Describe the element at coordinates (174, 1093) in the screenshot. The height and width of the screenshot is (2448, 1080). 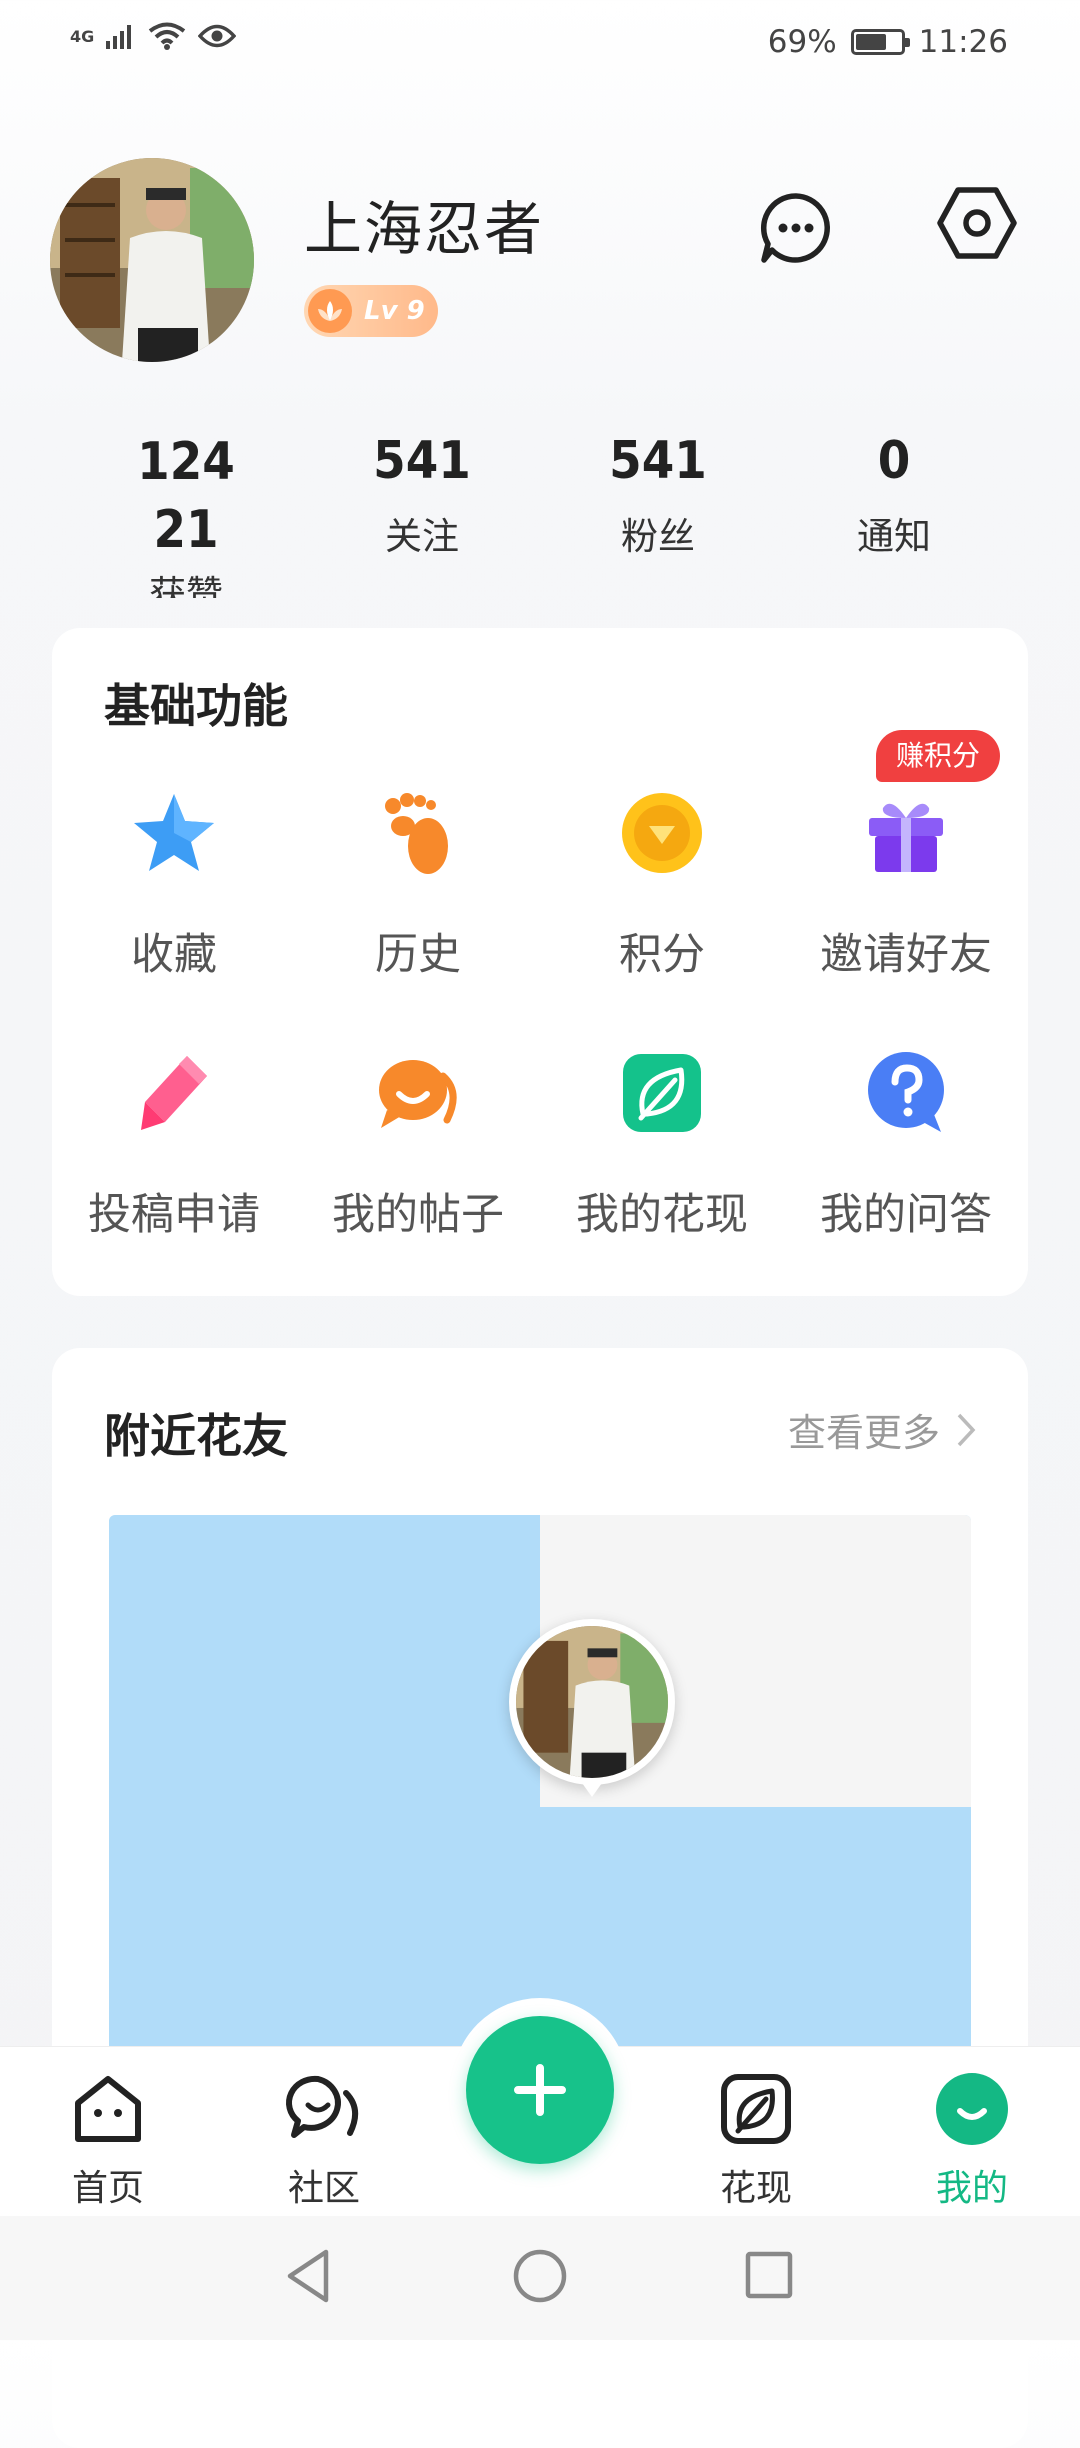
I see `pencil-icon` at that location.